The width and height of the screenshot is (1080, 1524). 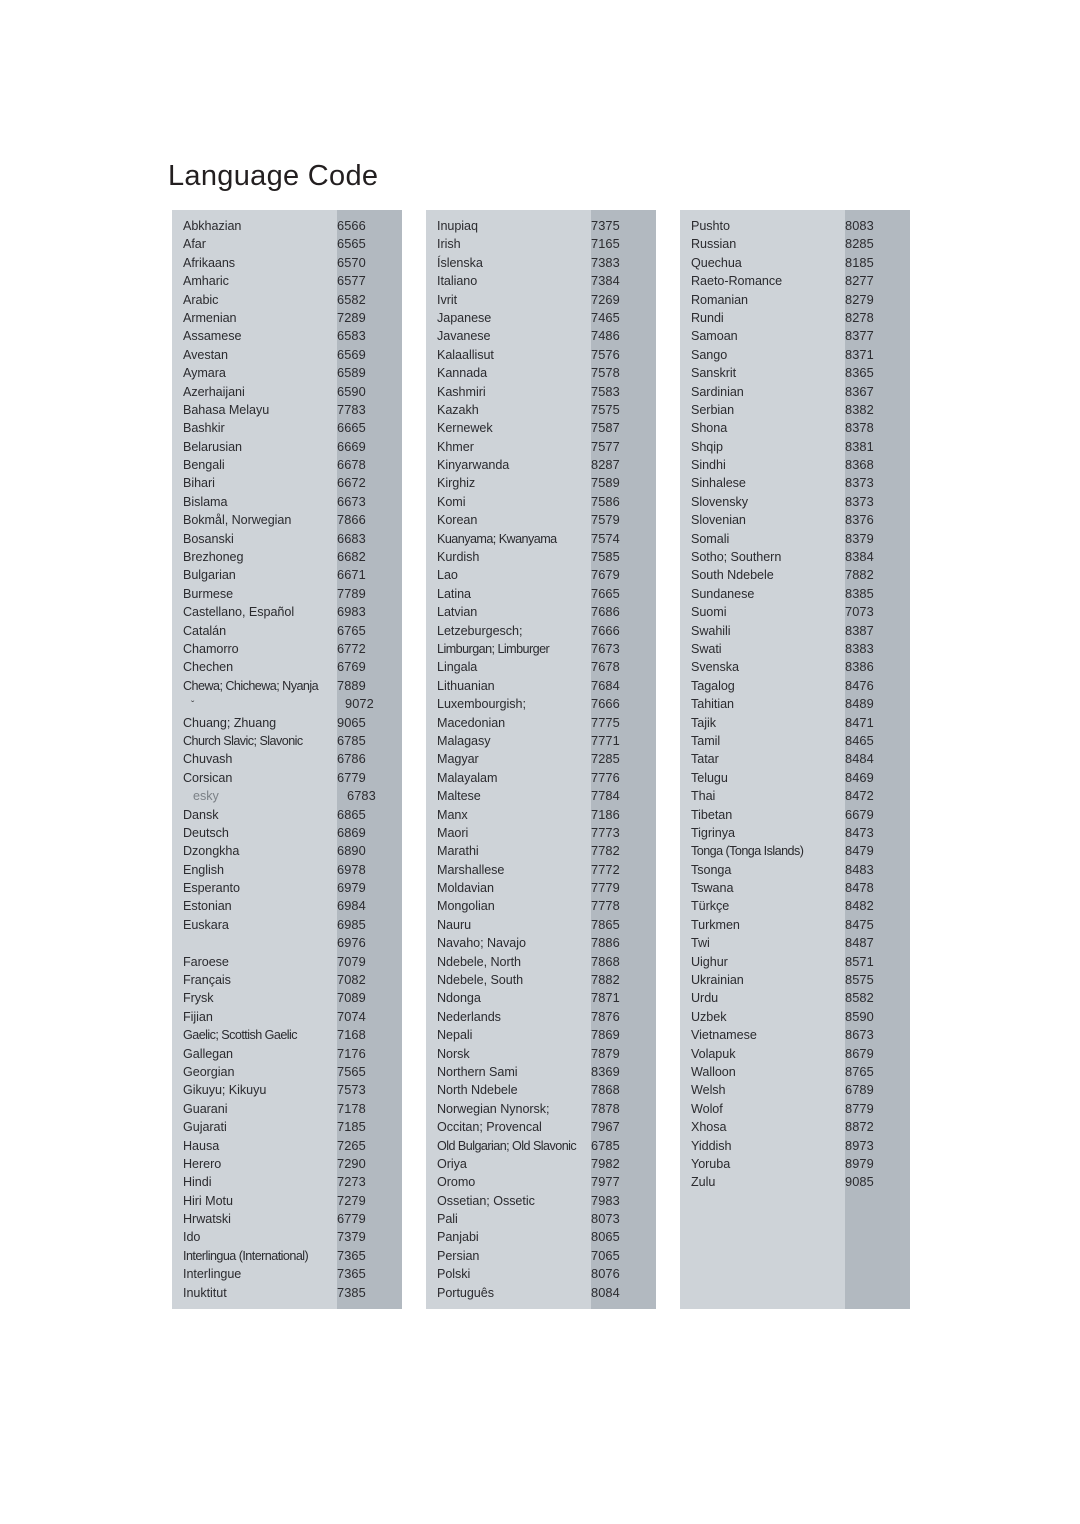 I want to click on language-row: Yoruba 8979, so click(x=795, y=1164).